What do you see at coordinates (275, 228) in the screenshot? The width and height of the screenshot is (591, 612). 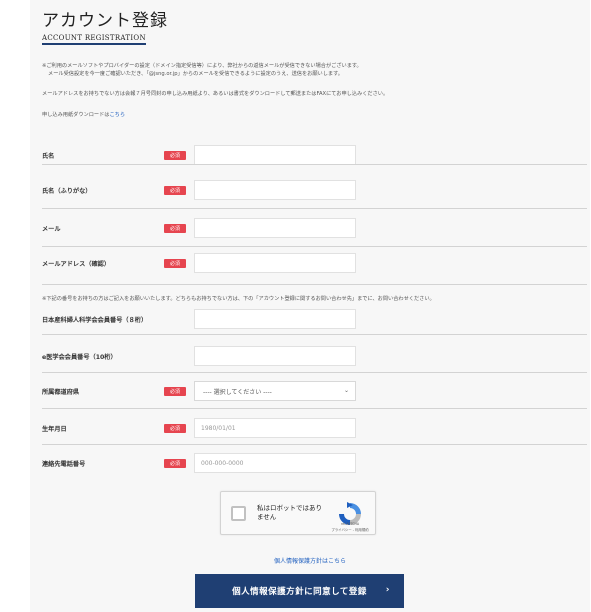 I see `email-input` at bounding box center [275, 228].